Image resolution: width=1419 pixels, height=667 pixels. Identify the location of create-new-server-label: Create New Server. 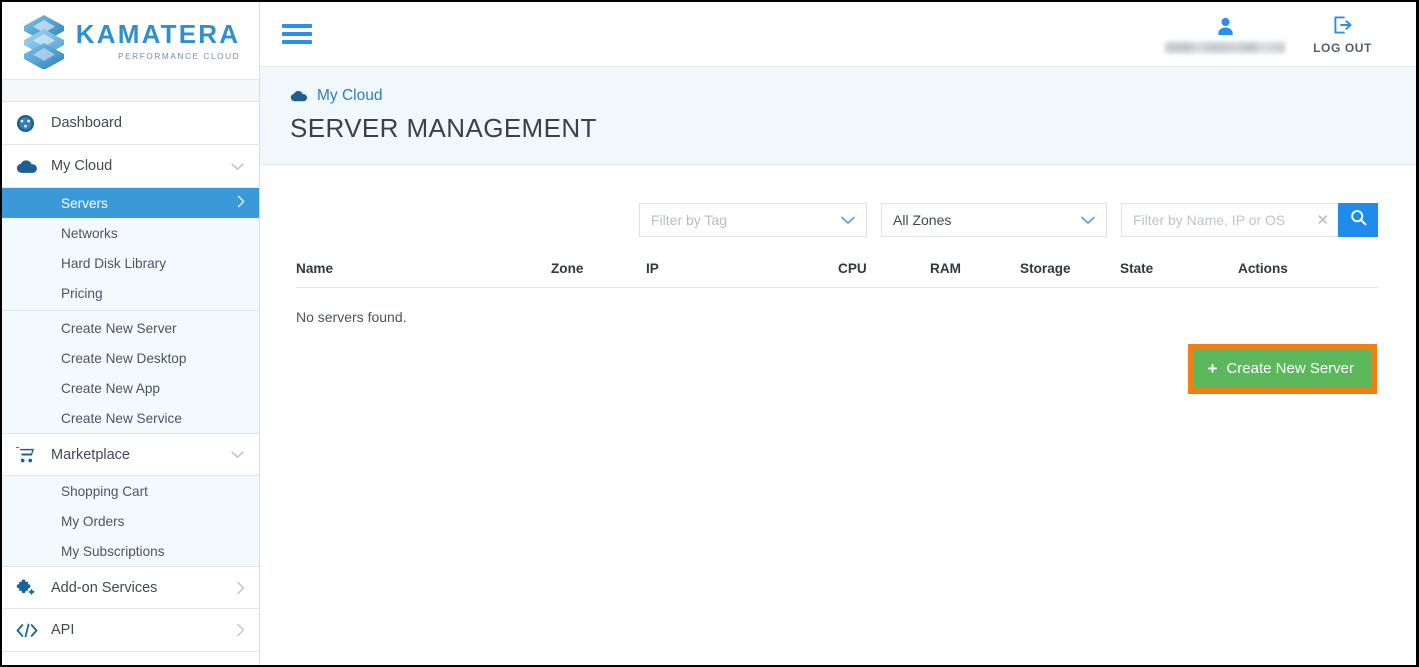
(1290, 368).